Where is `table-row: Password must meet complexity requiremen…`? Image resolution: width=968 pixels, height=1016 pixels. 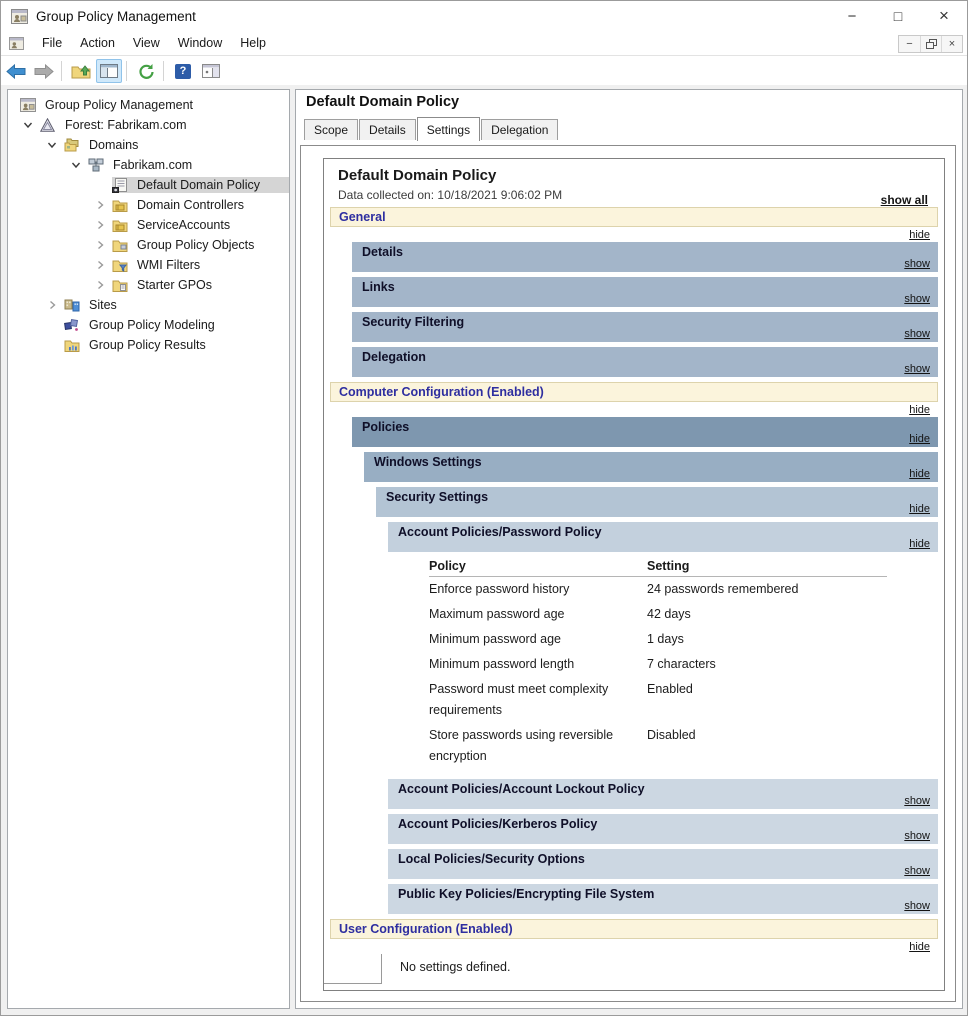
table-row: Password must meet complexity requiremen… is located at coordinates (658, 700).